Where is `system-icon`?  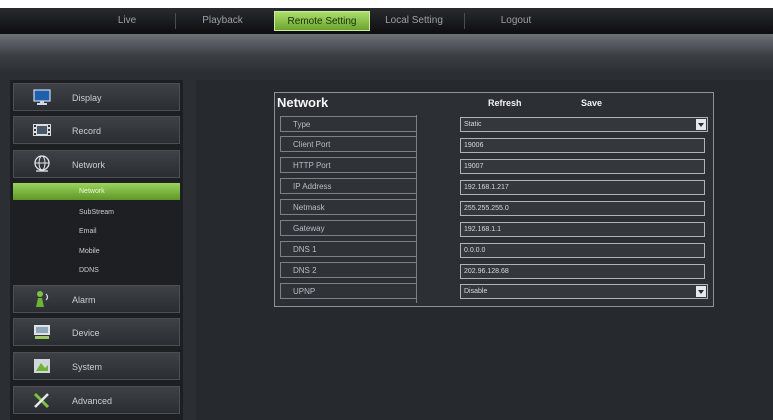 system-icon is located at coordinates (42, 366).